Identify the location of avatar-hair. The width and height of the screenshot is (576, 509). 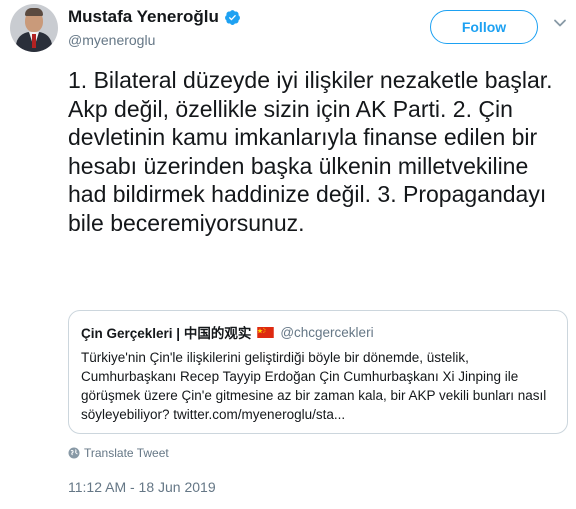
(34, 12).